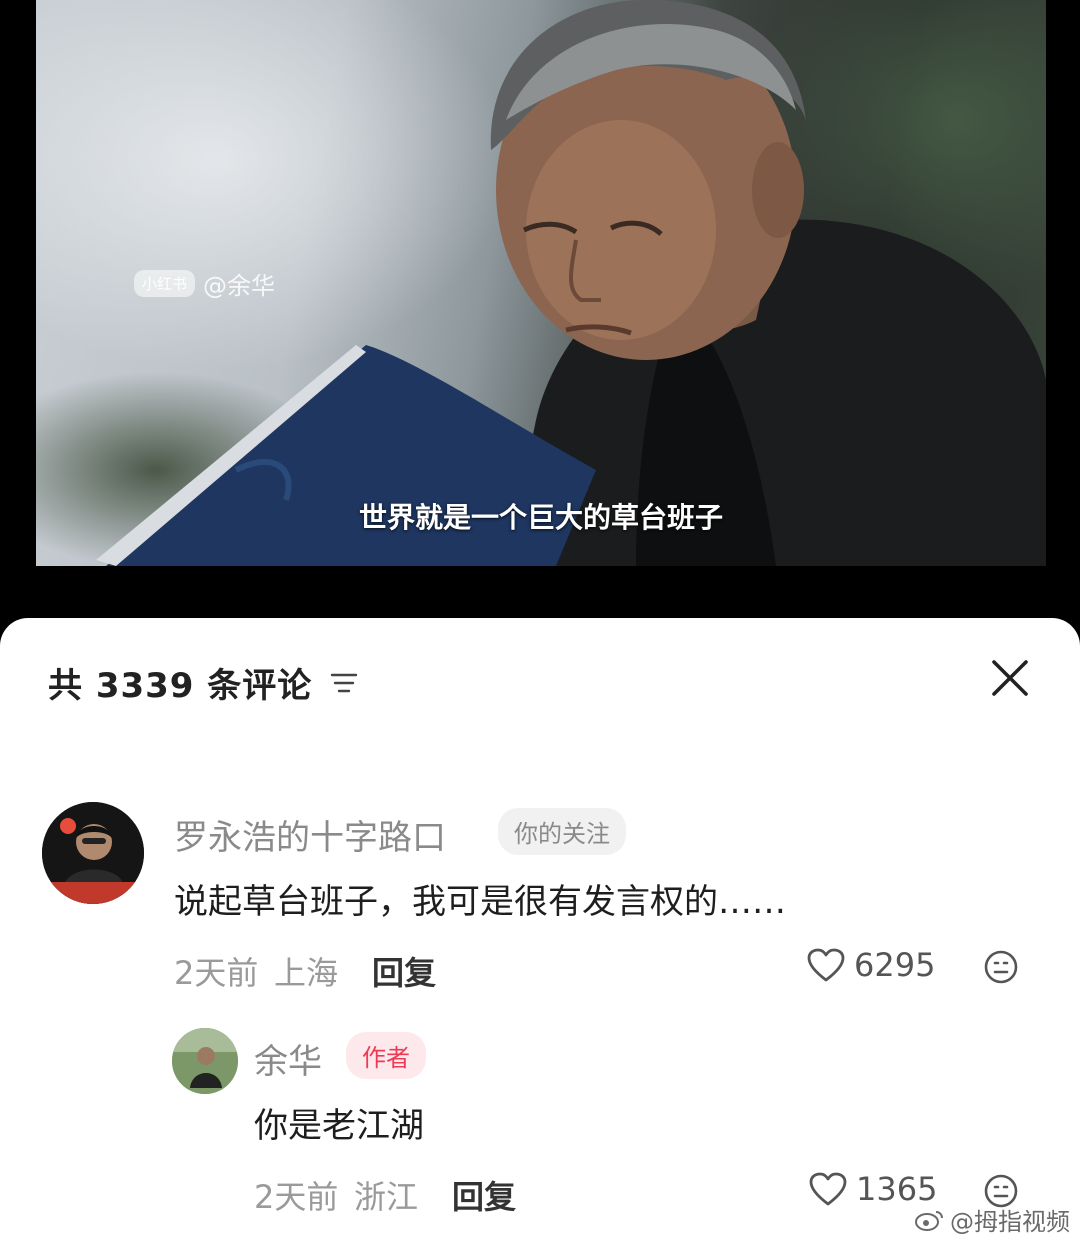  I want to click on comments-header: 共 3339 条评论, so click(203, 682).